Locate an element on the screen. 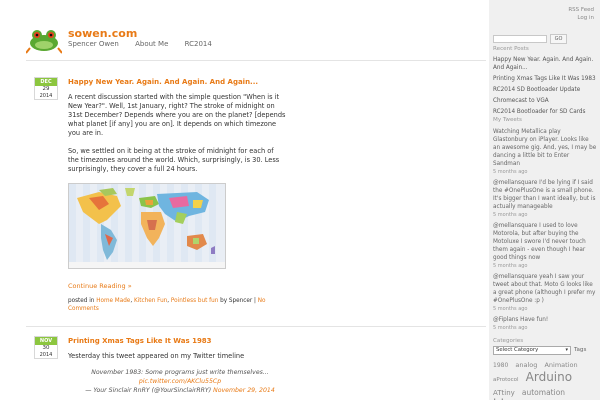  recent-post-link: RC2014 SD Bootloader Update is located at coordinates (545, 90).